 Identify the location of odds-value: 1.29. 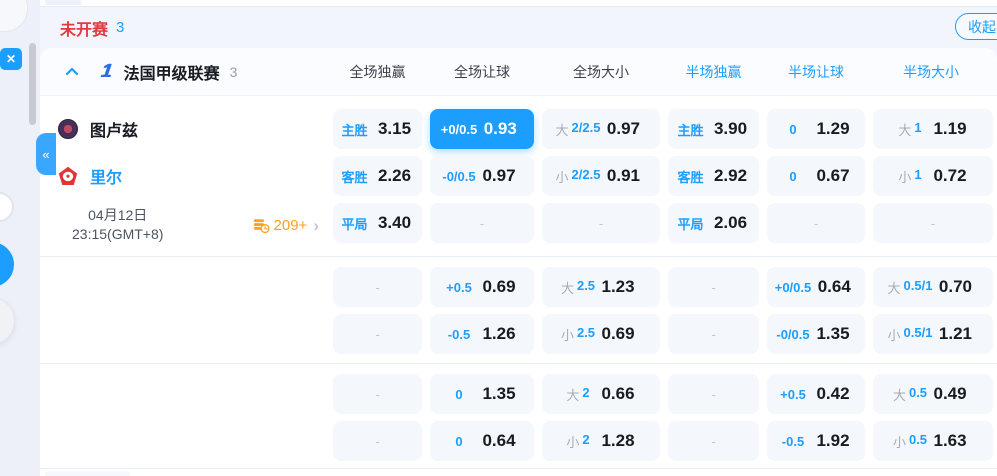
(833, 128).